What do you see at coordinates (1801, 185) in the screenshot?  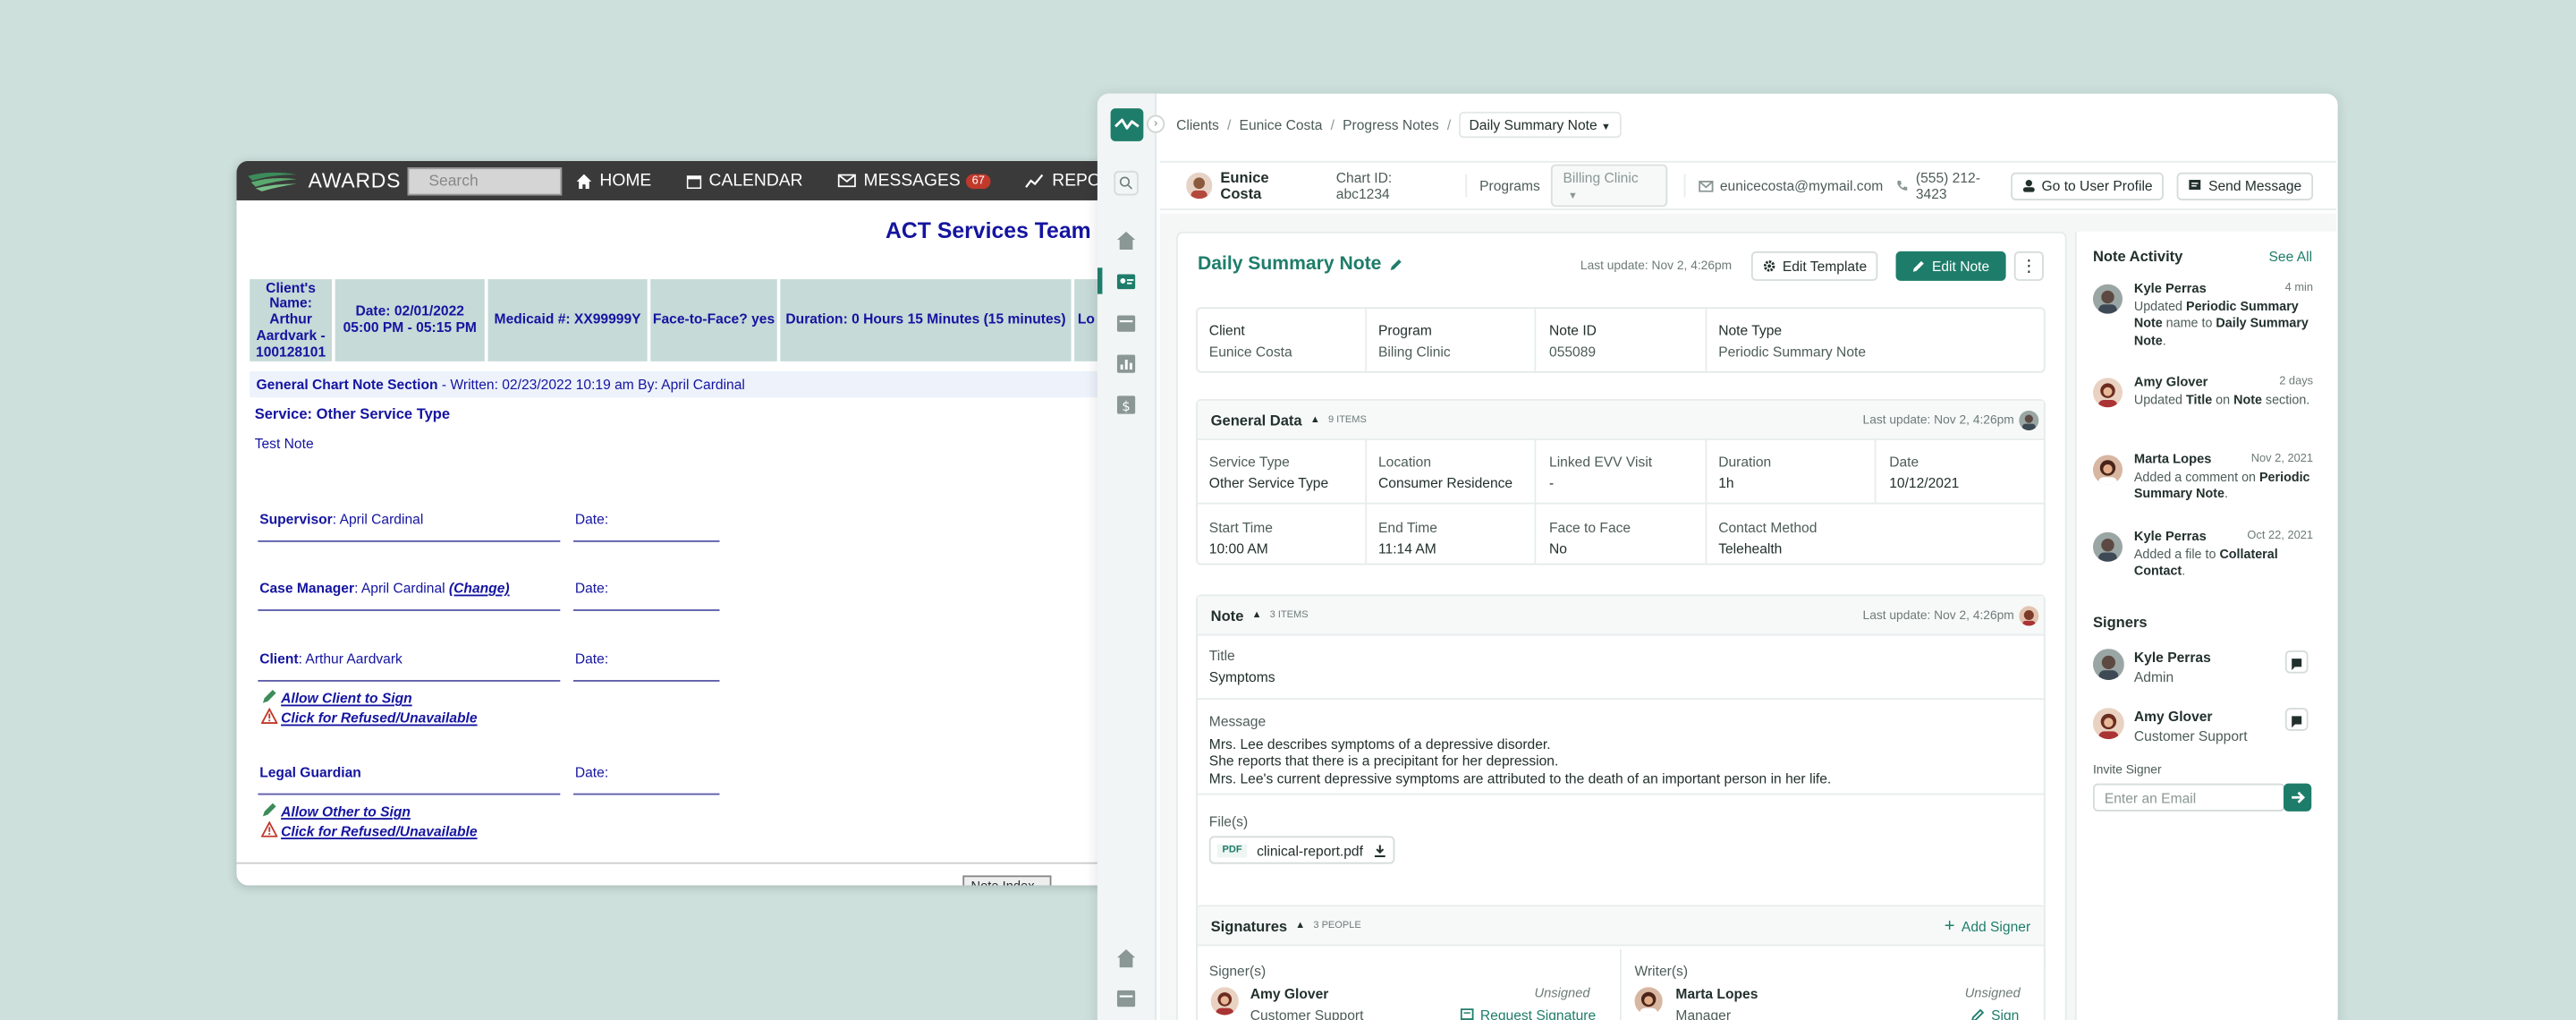 I see `client-email: eunicecosta@mymail.com` at bounding box center [1801, 185].